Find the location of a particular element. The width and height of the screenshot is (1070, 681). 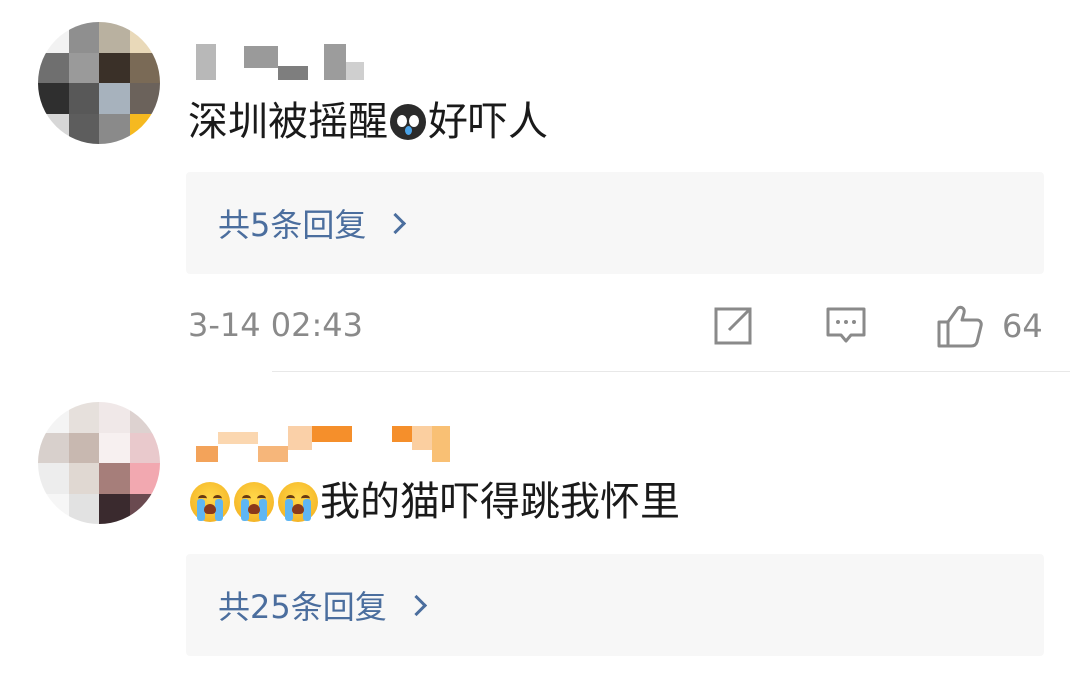

share-button is located at coordinates (733, 328).